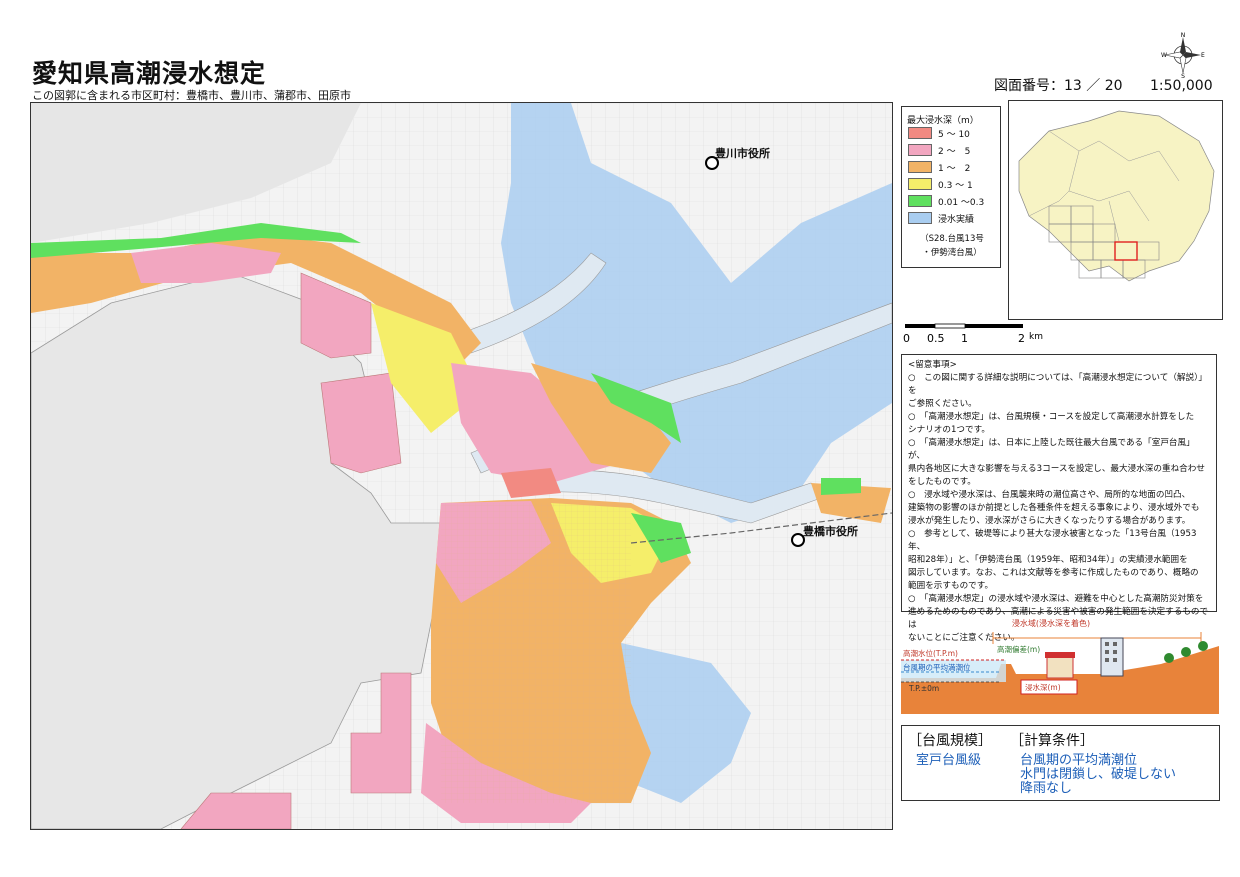  Describe the element at coordinates (955, 185) in the screenshot. I see `legend-label: 0.3 ～ 1` at that location.